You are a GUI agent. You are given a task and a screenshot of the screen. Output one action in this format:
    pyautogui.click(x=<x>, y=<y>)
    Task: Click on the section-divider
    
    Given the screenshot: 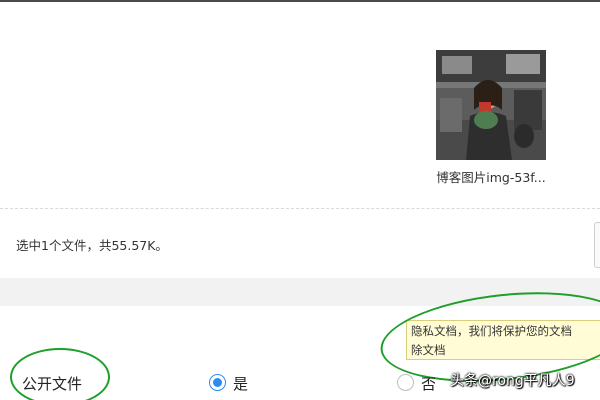 What is the action you would take?
    pyautogui.click(x=300, y=292)
    